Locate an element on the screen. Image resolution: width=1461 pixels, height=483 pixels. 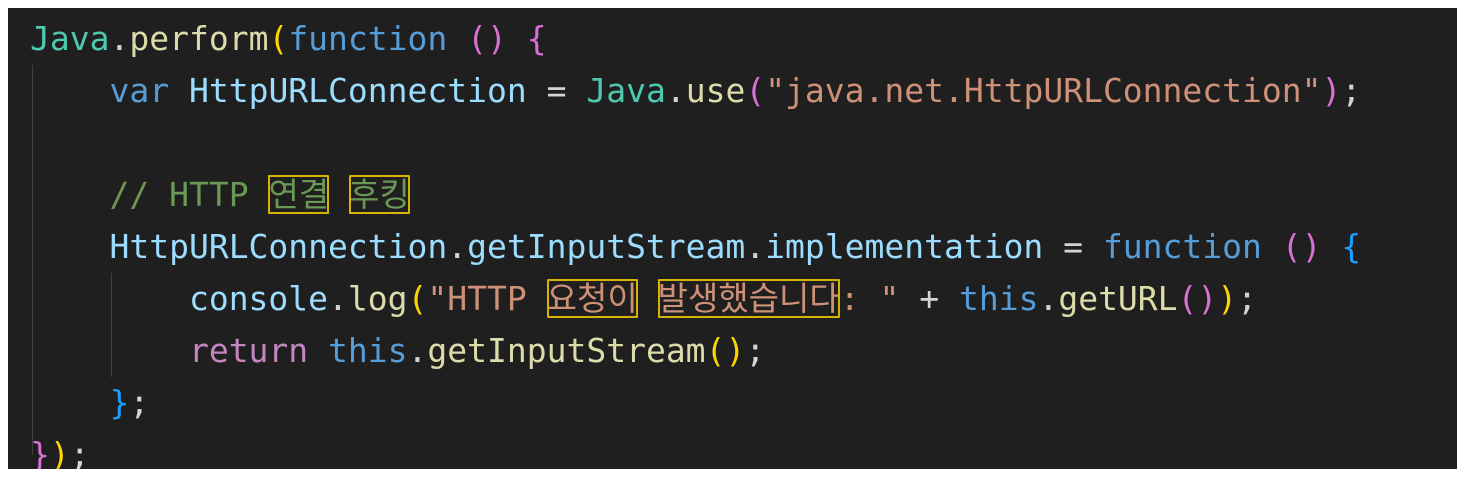
code-token: log is located at coordinates (377, 298).